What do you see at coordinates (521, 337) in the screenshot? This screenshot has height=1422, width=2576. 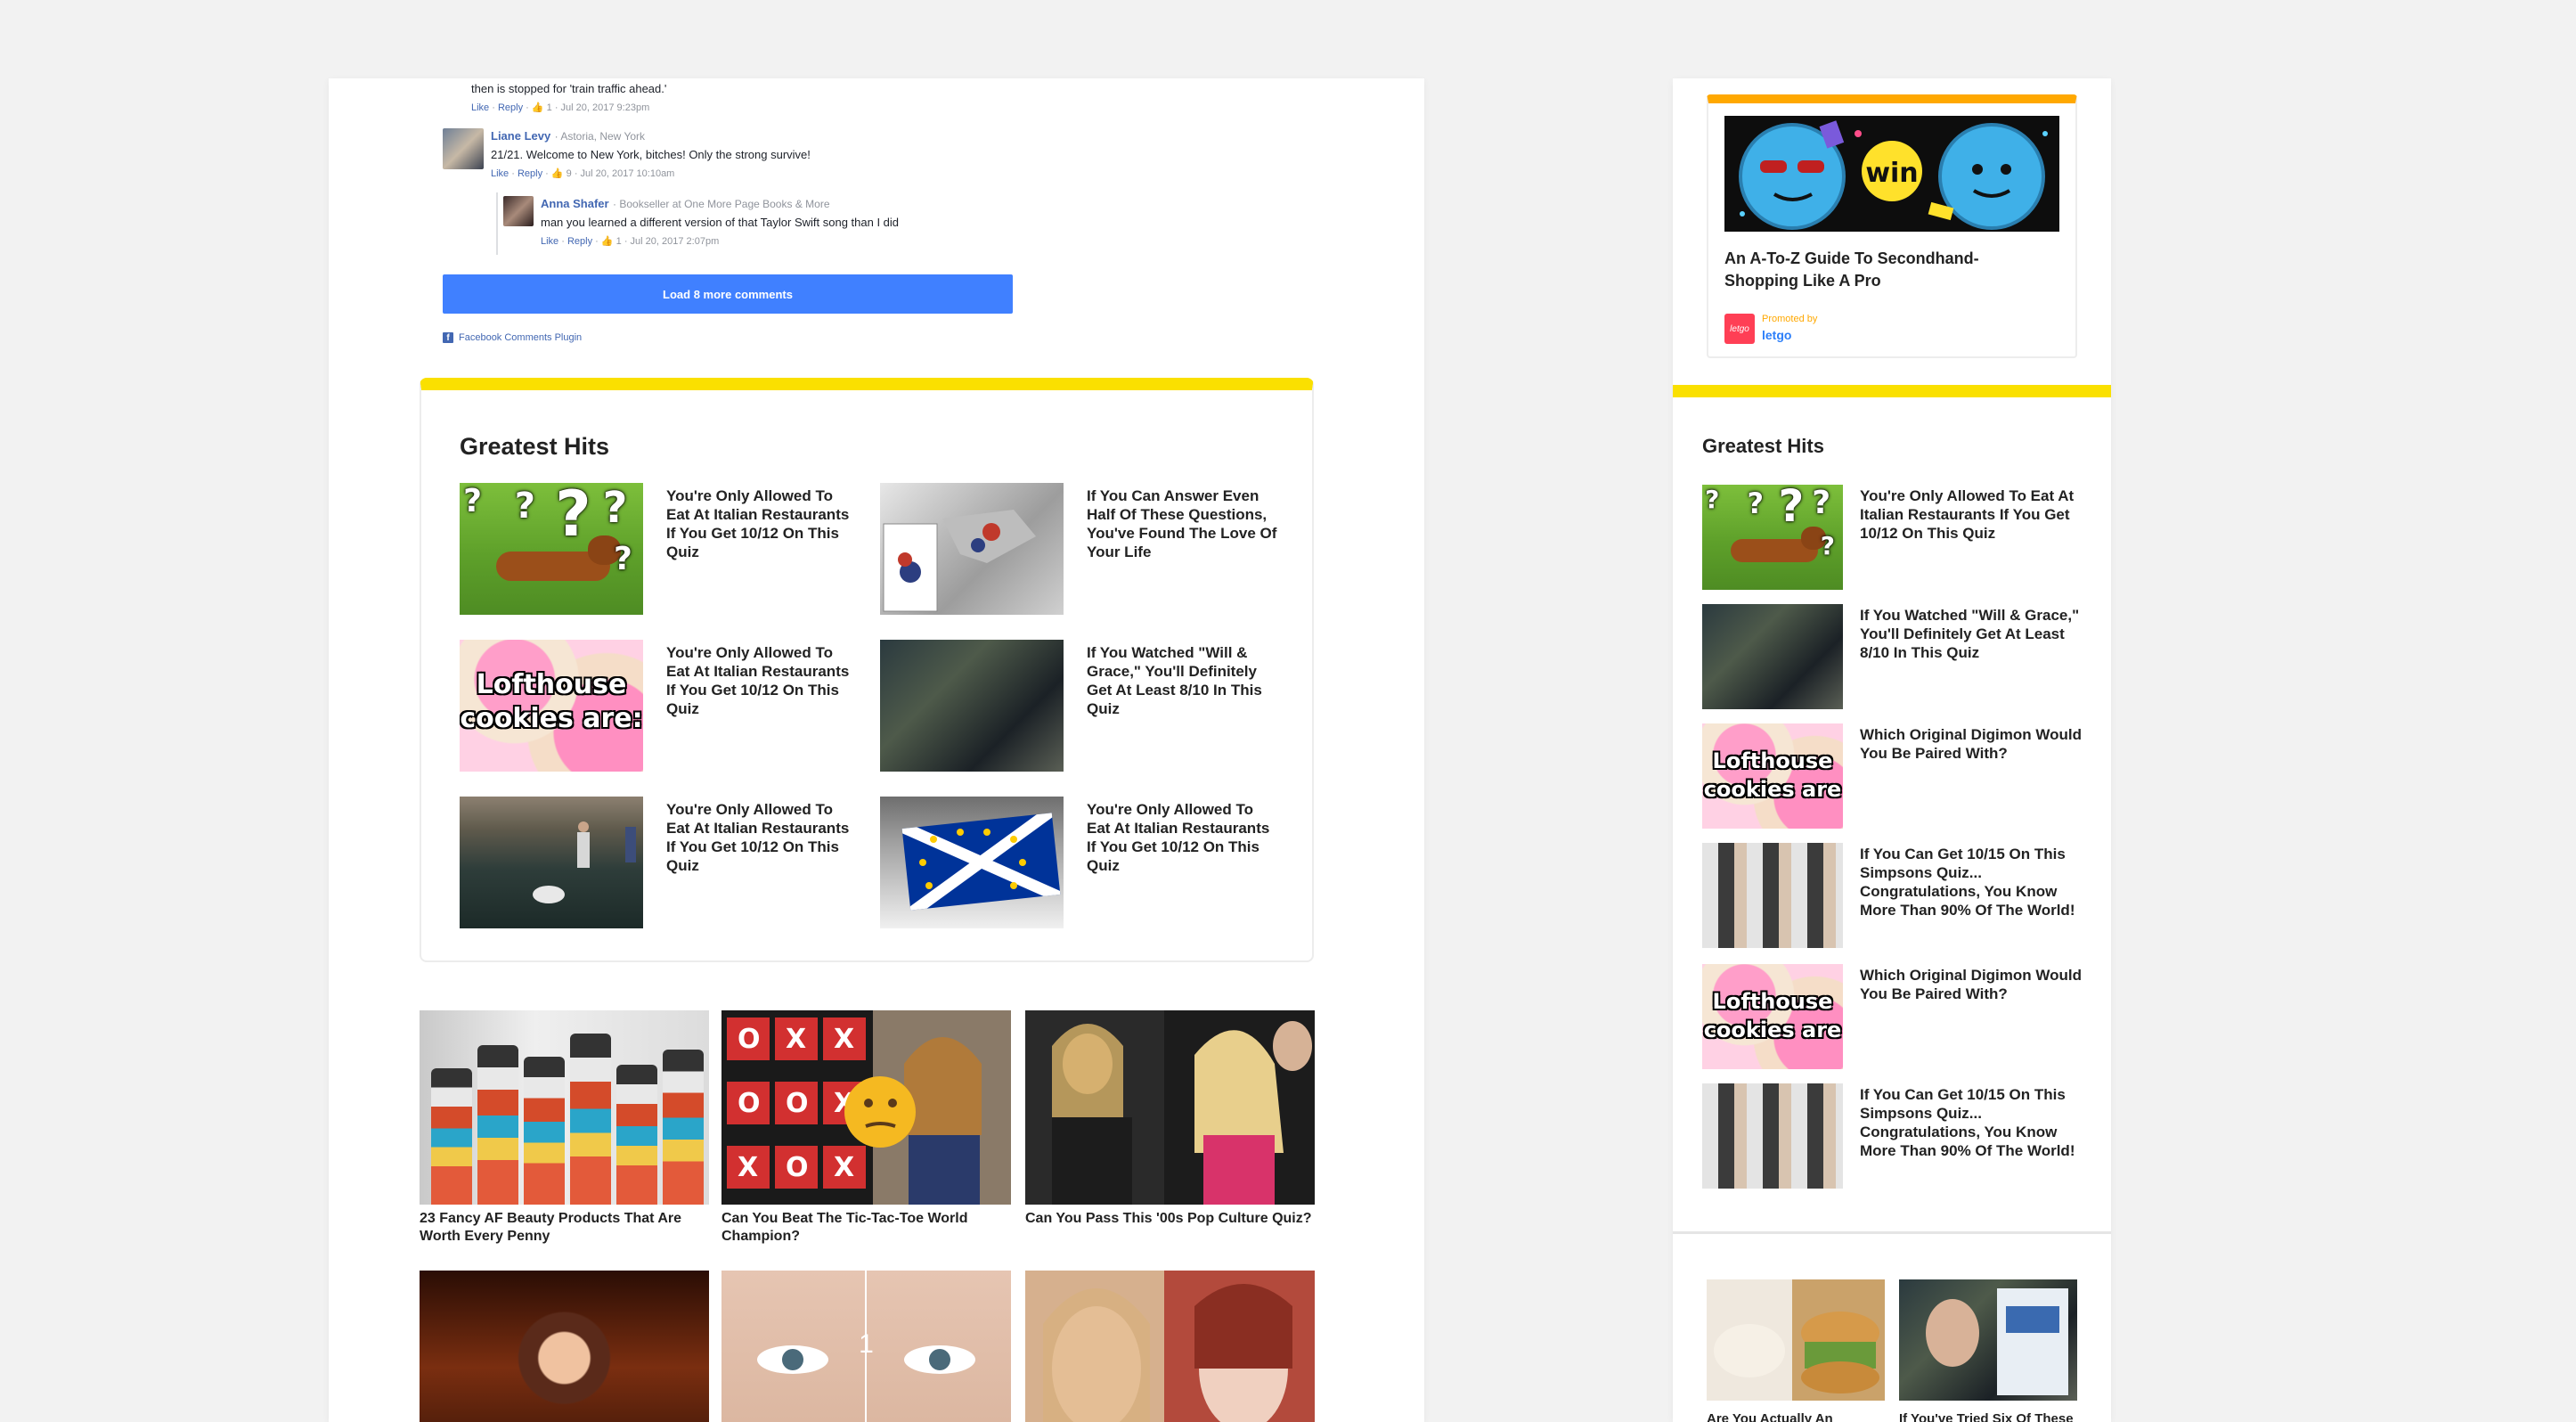 I see `plugin-label: Facebook Comments Plugin` at bounding box center [521, 337].